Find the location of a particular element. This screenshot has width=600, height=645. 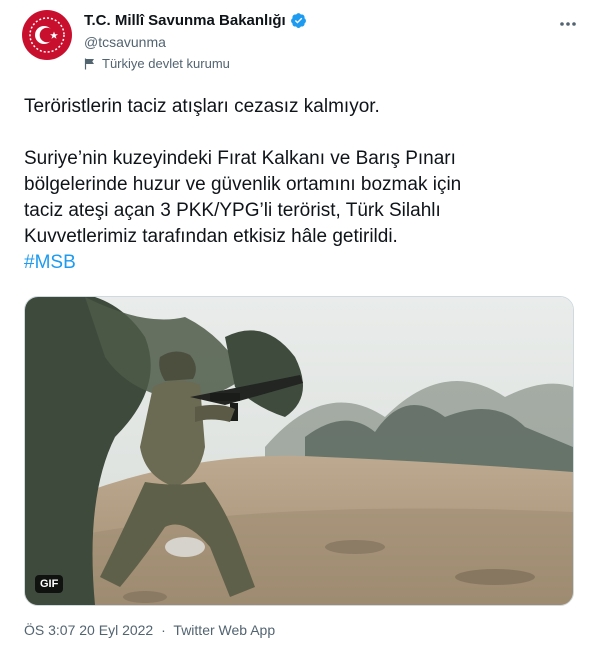

account-handle: @tcsavunma is located at coordinates (125, 42).